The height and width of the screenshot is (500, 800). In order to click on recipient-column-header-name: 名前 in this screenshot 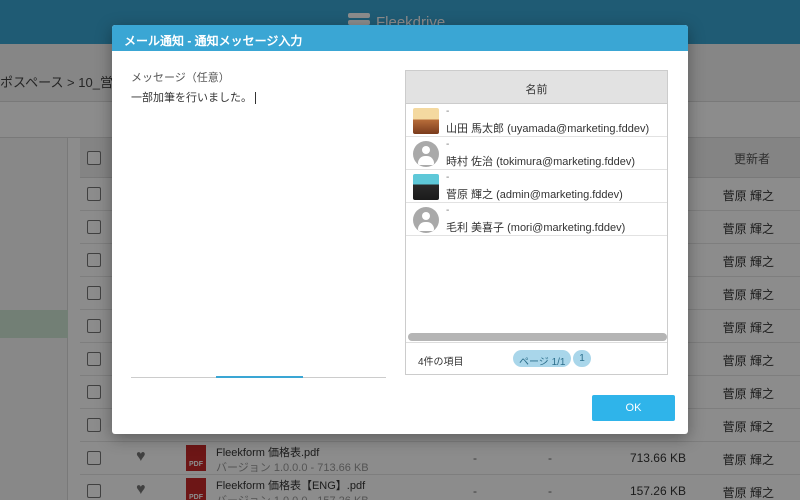, I will do `click(536, 87)`.